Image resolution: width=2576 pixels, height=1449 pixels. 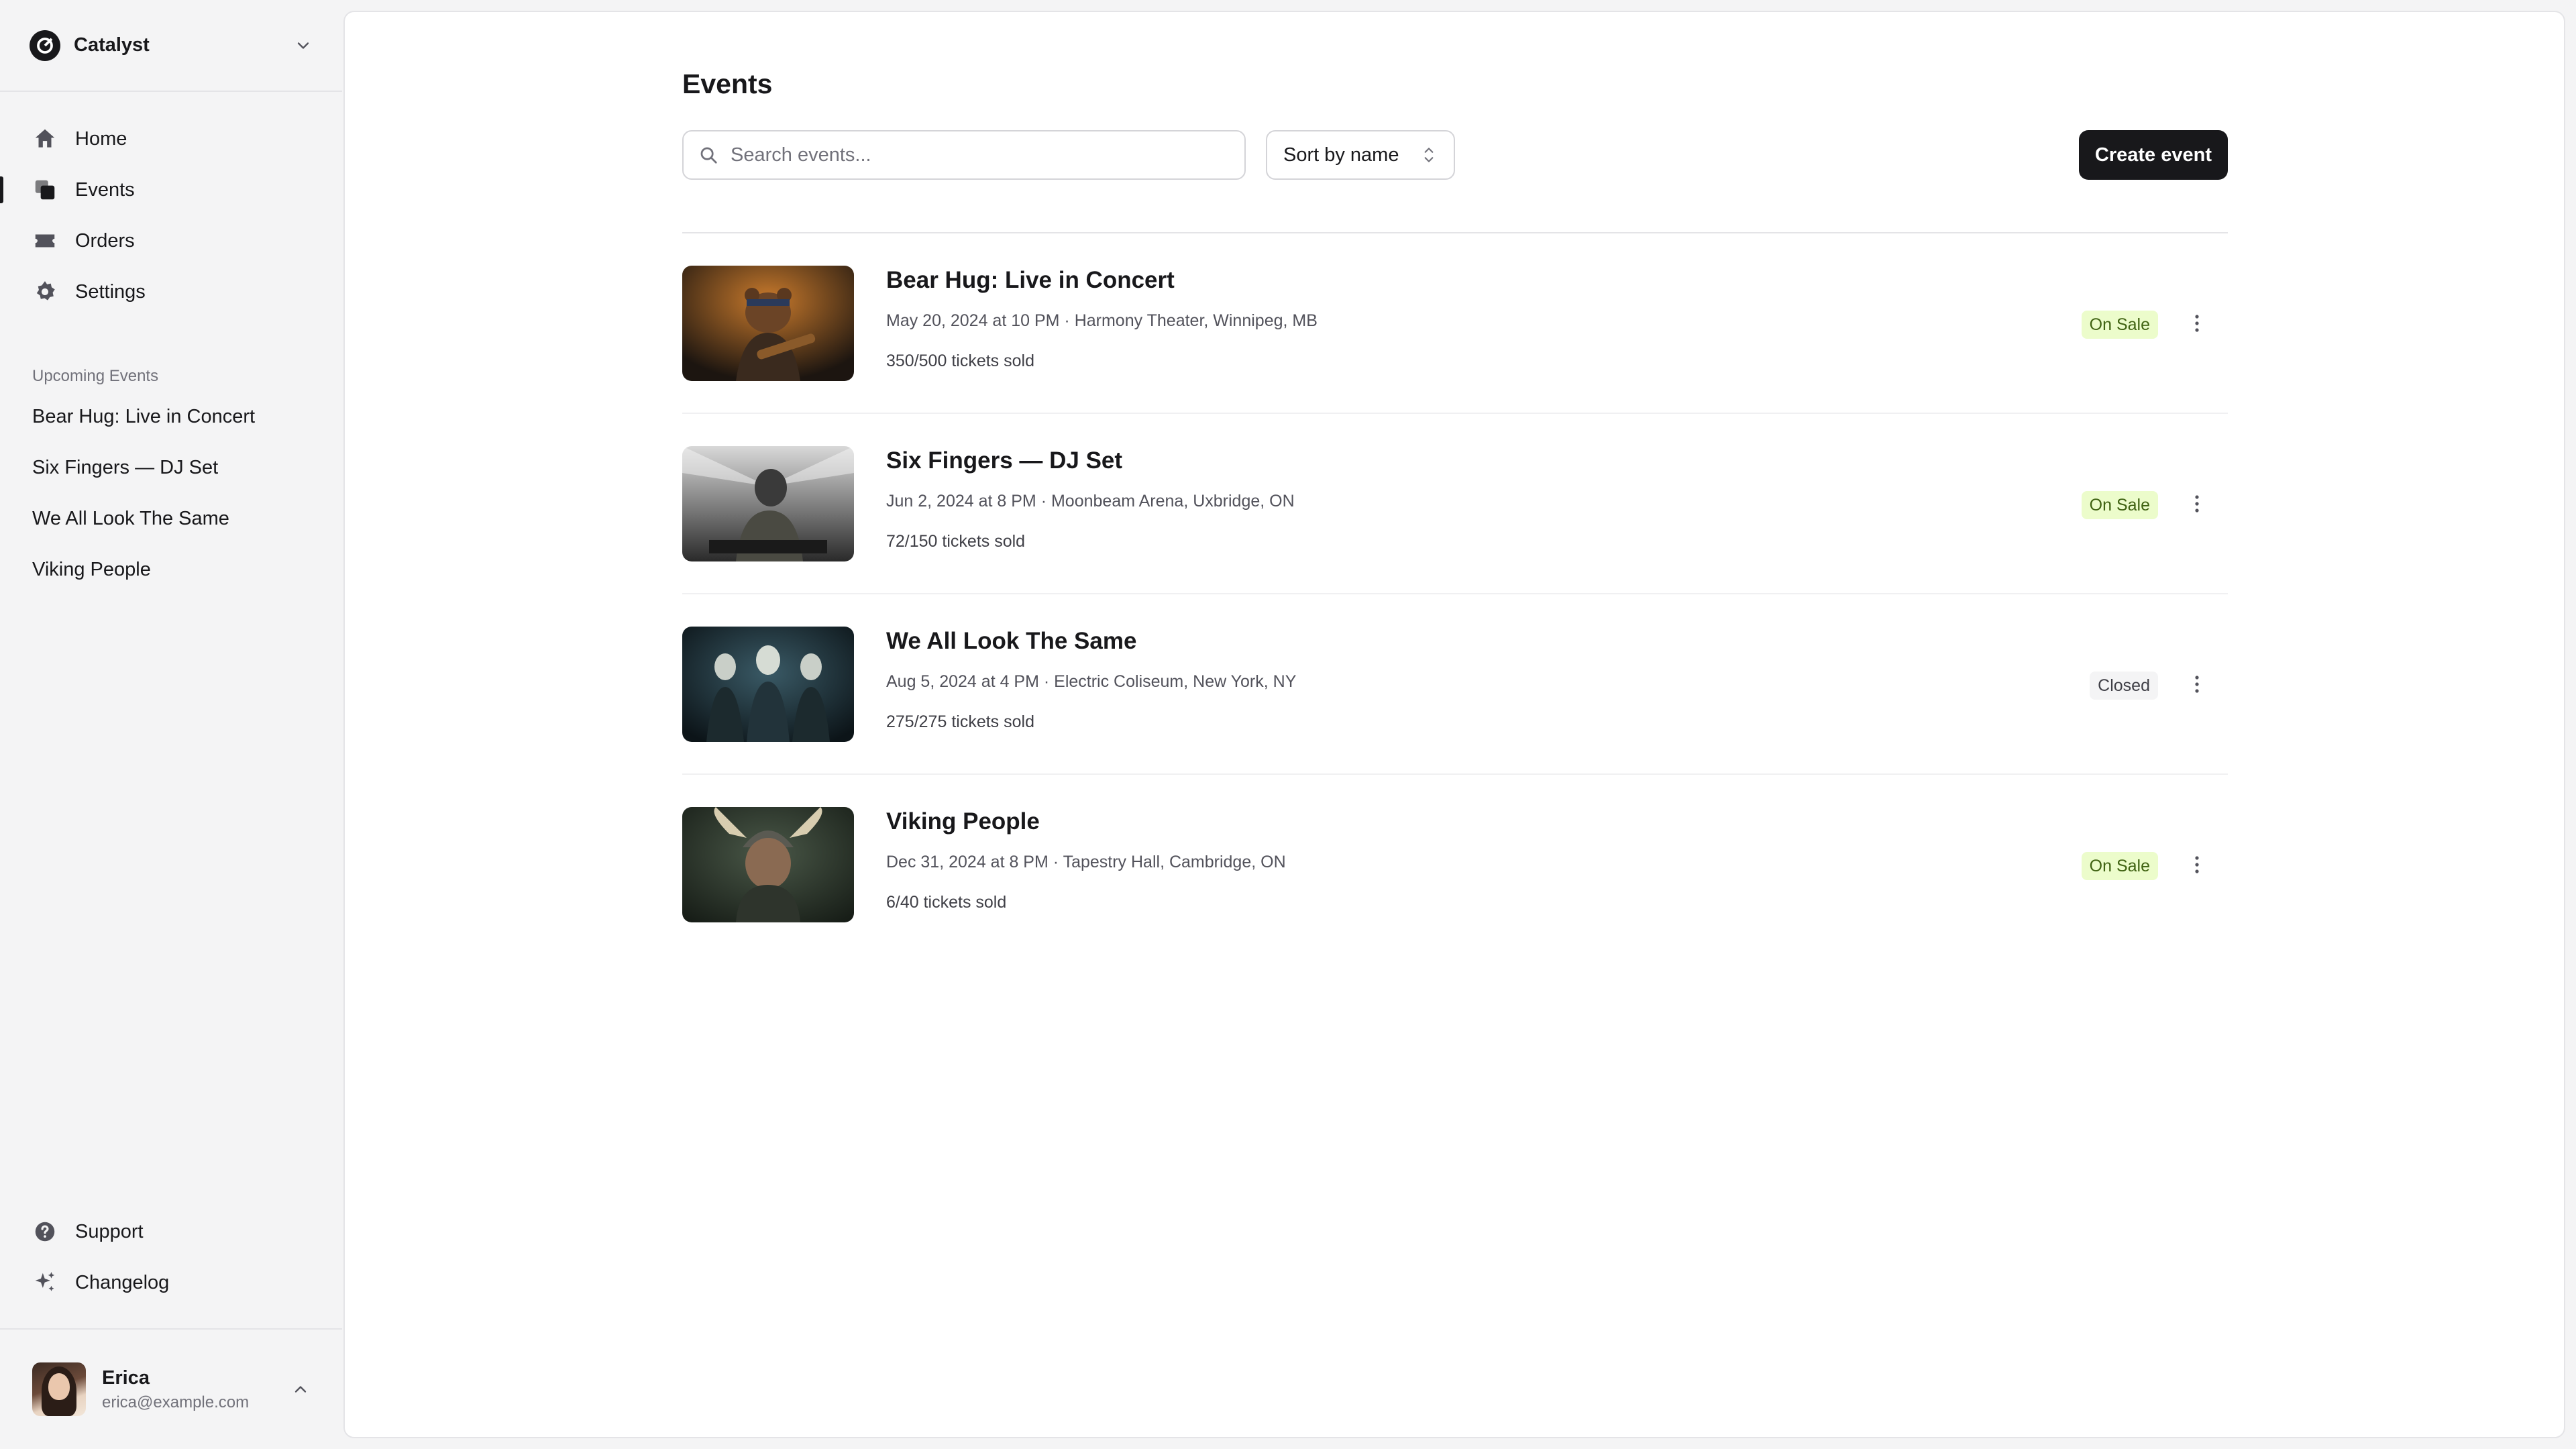 I want to click on nav-item-label: Home, so click(x=101, y=138).